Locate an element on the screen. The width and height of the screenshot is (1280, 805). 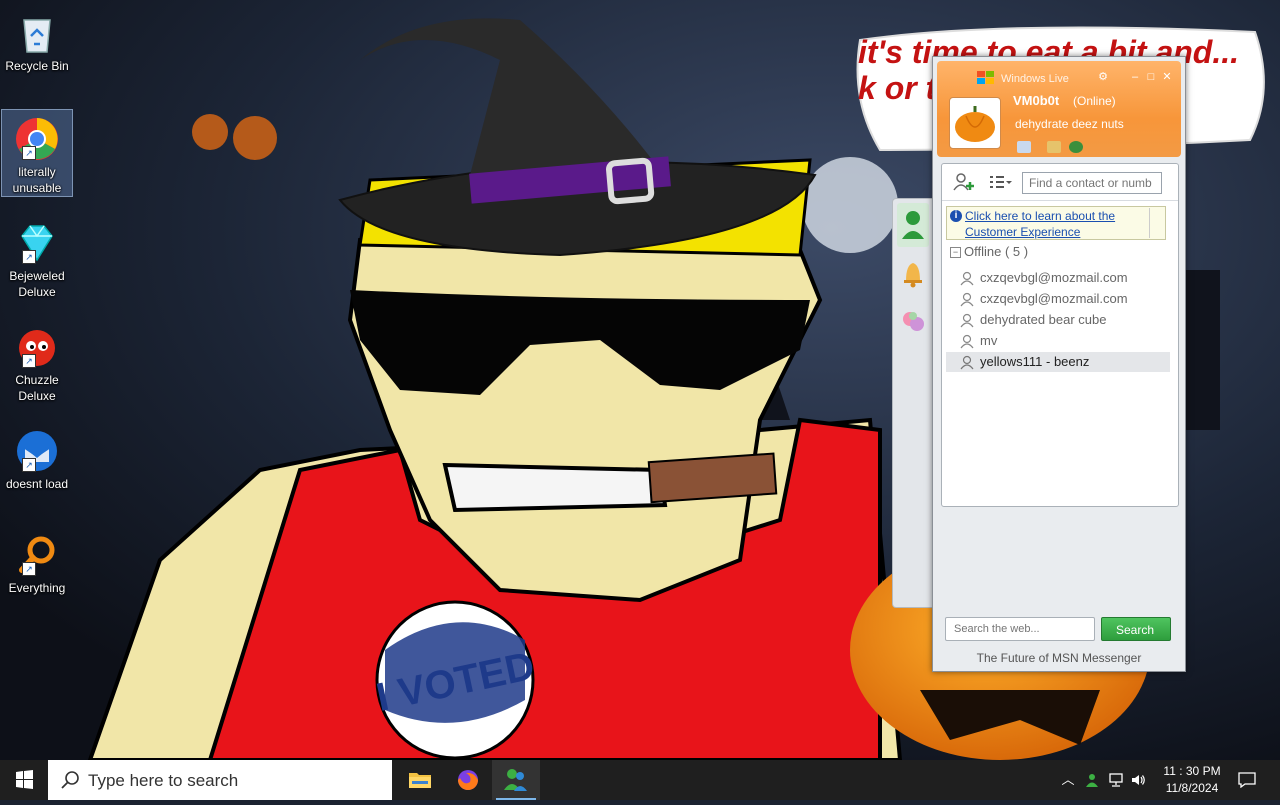
messenger-footer: The Future of MSN Messenger is located at coordinates (1059, 658).